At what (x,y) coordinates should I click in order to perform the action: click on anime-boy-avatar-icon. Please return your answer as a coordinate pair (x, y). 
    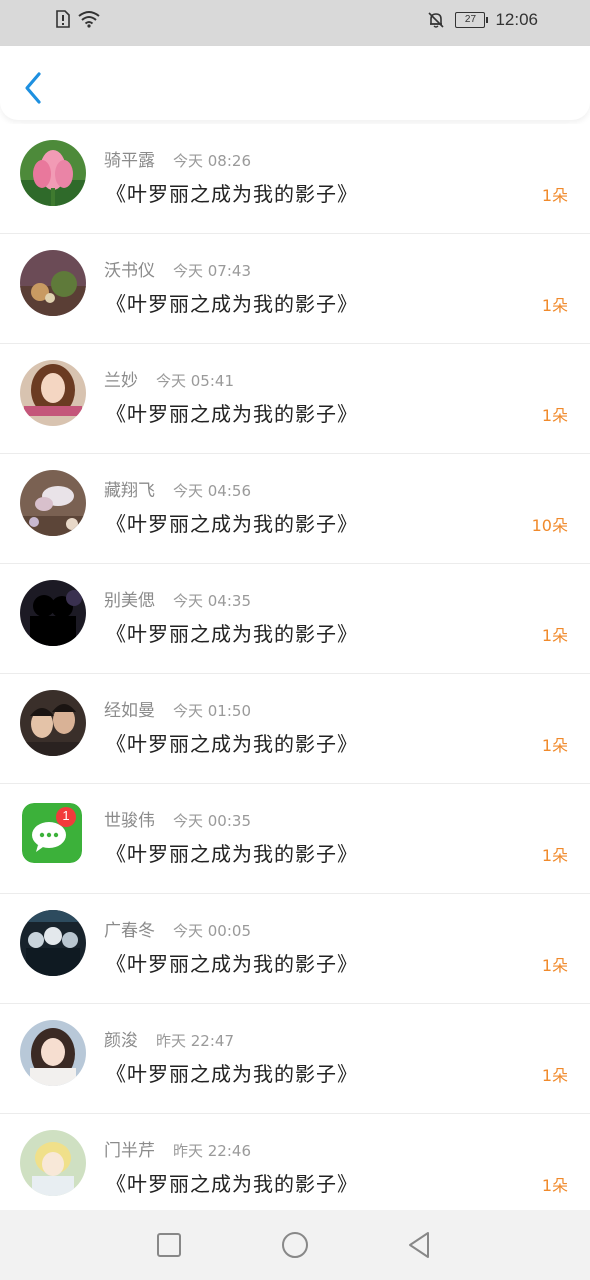
    Looking at the image, I should click on (53, 1163).